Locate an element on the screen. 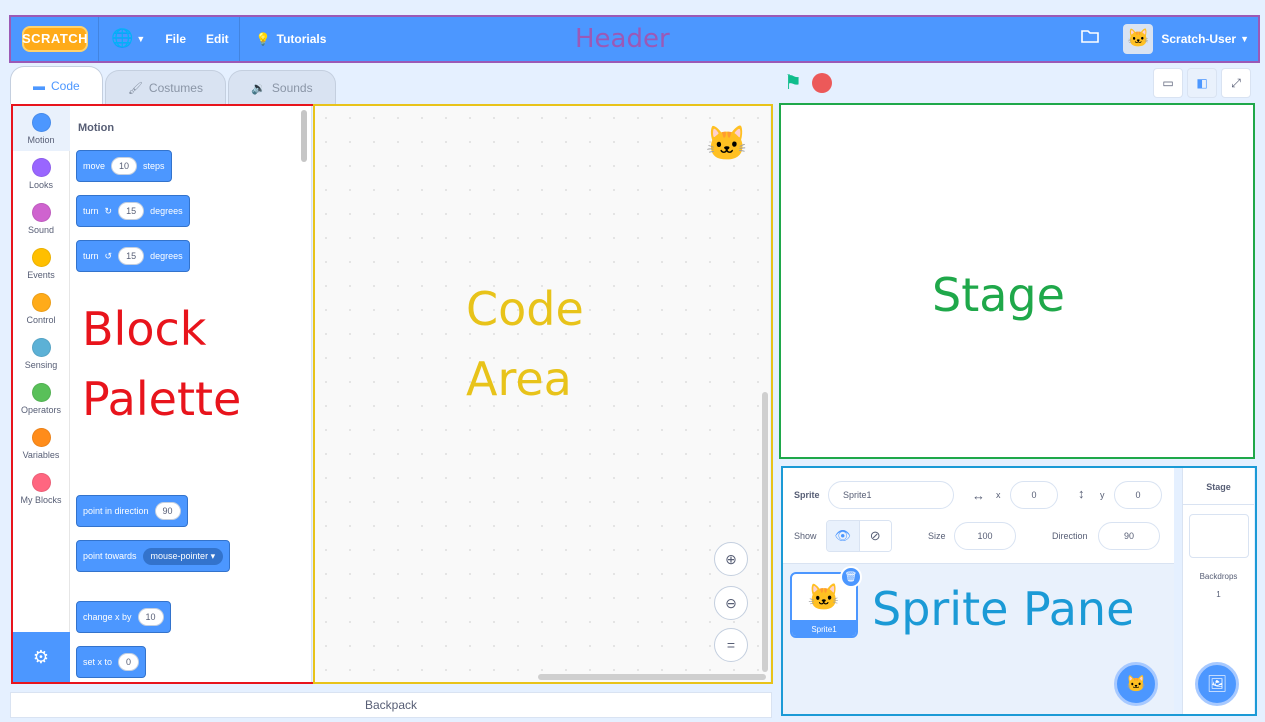  code-horizontal-scrollbar is located at coordinates (652, 677).